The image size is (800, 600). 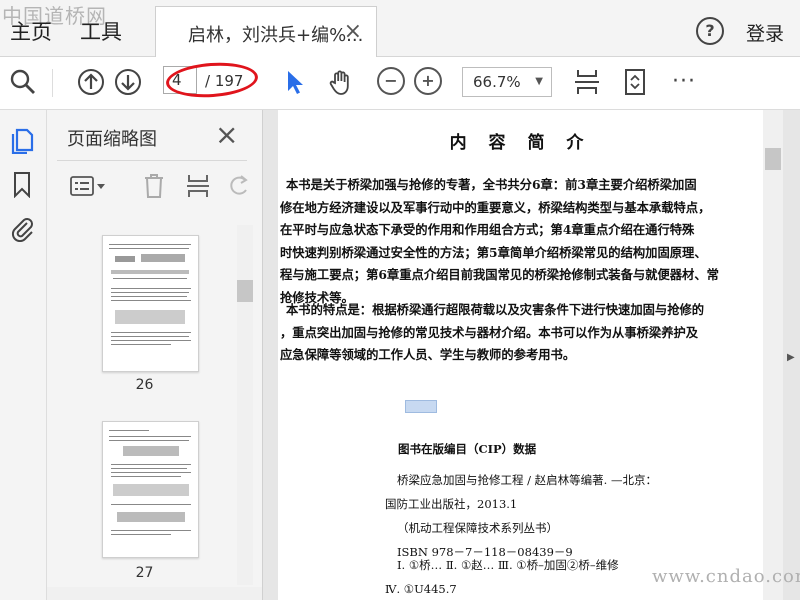 What do you see at coordinates (353, 31) in the screenshot?
I see `tab-close-icon: ×` at bounding box center [353, 31].